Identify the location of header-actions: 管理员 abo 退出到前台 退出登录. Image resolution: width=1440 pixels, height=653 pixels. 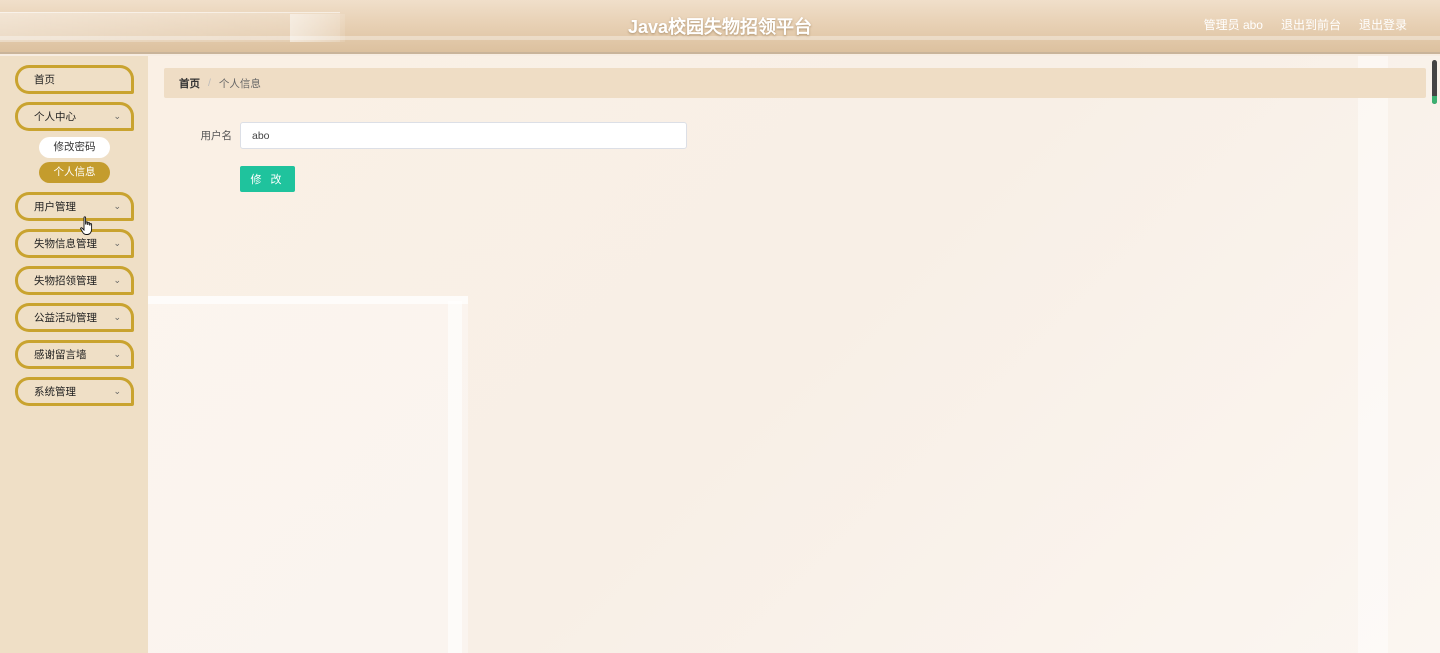
(1305, 24).